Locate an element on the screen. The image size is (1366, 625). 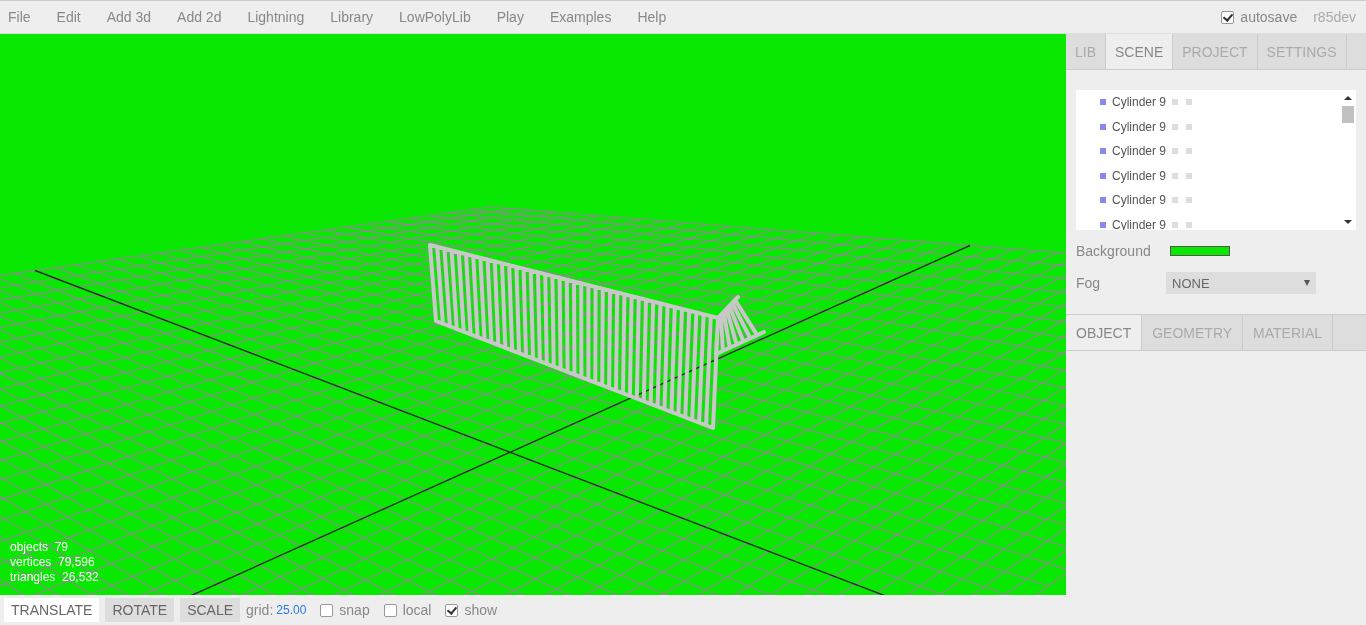
background-color-swatch is located at coordinates (1200, 251).